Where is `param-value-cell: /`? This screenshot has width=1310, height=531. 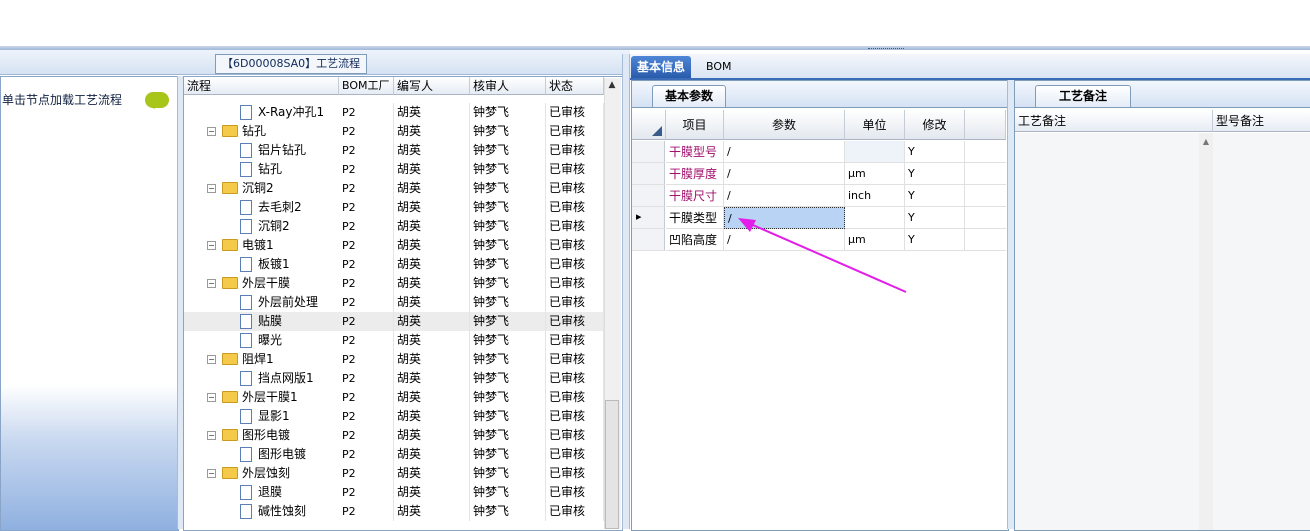
param-value-cell: / is located at coordinates (784, 152).